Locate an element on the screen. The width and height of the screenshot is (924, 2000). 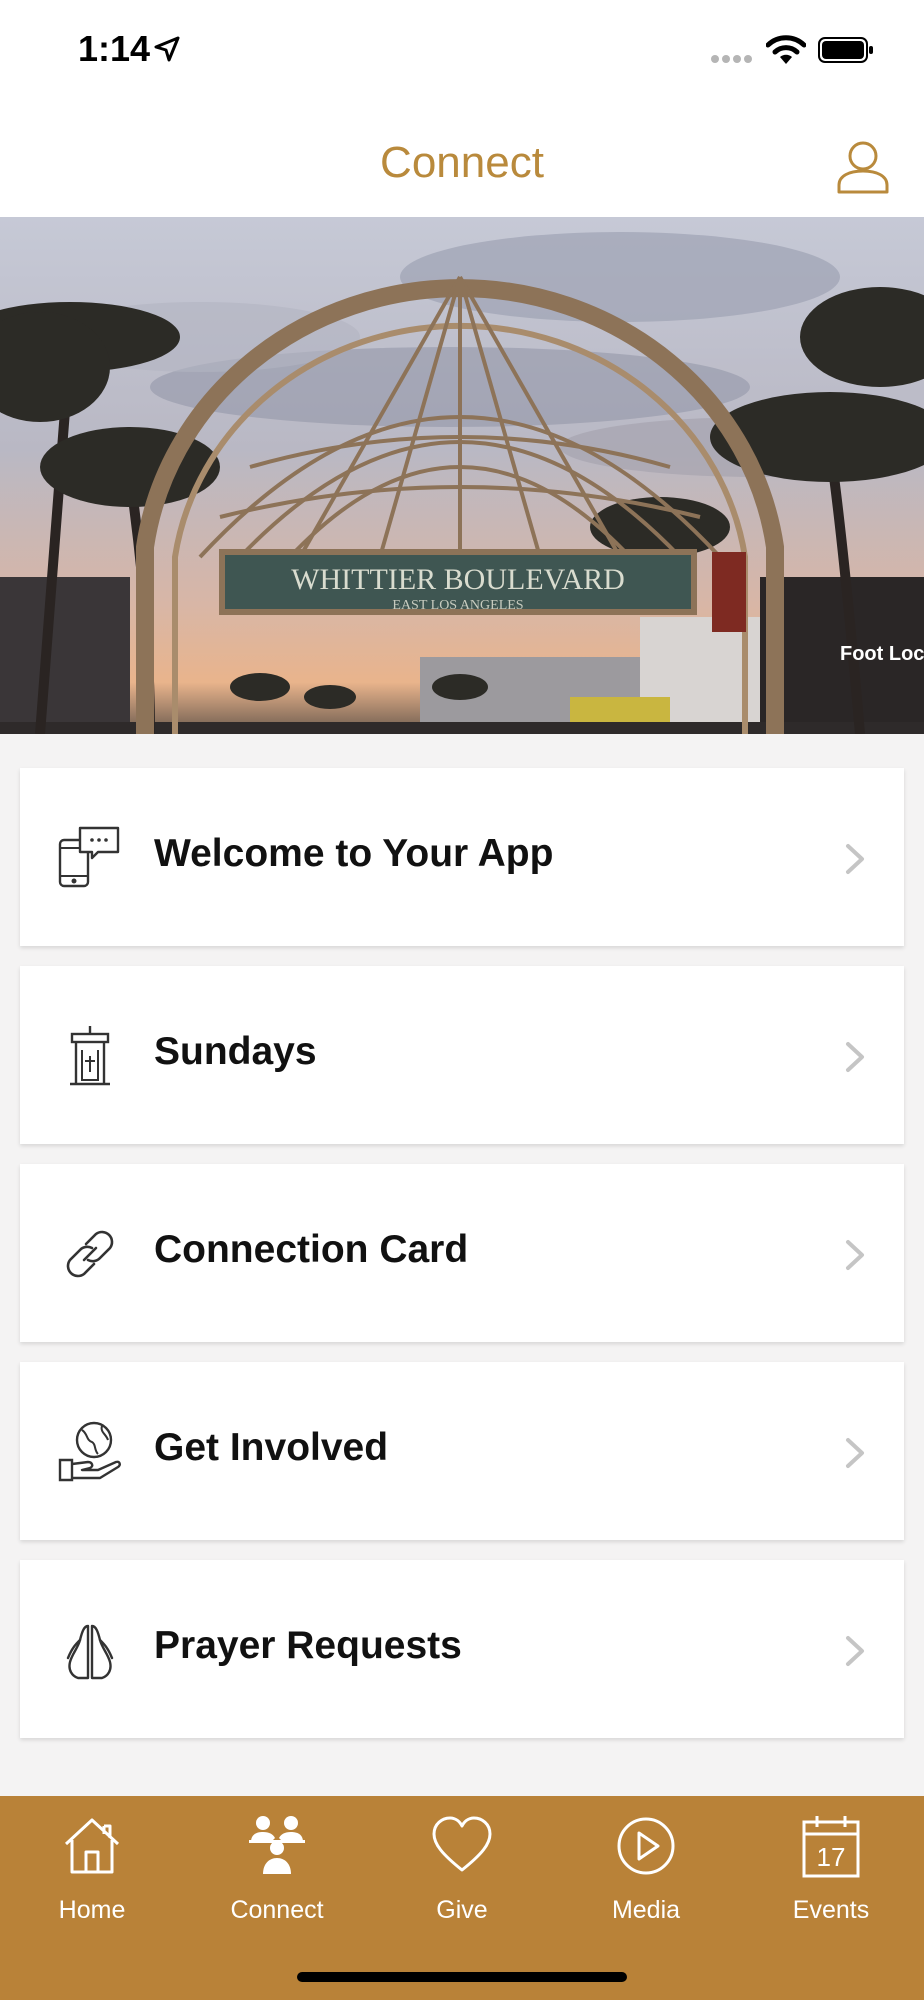
menu-item-label: Prayer Requests is located at coordinates (308, 1645).